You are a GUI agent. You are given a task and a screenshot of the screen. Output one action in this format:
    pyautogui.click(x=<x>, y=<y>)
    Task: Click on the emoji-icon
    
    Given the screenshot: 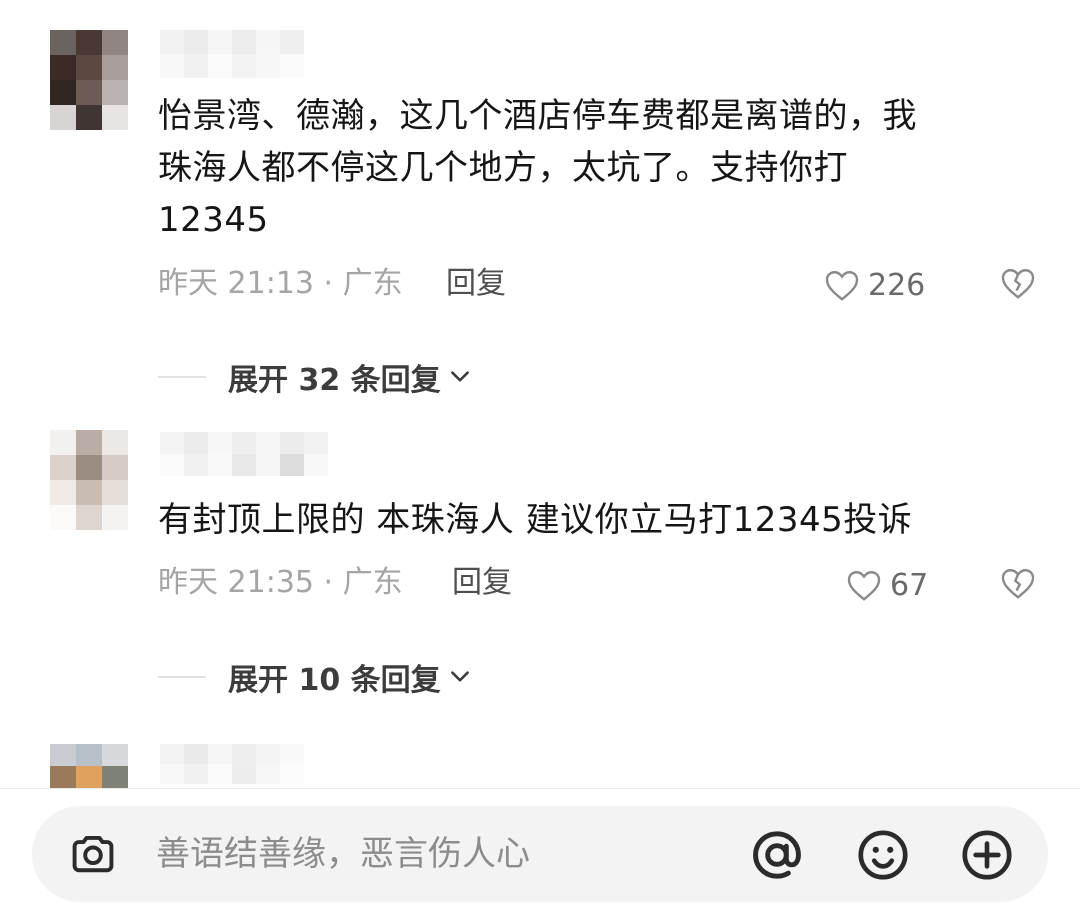 What is the action you would take?
    pyautogui.click(x=883, y=857)
    